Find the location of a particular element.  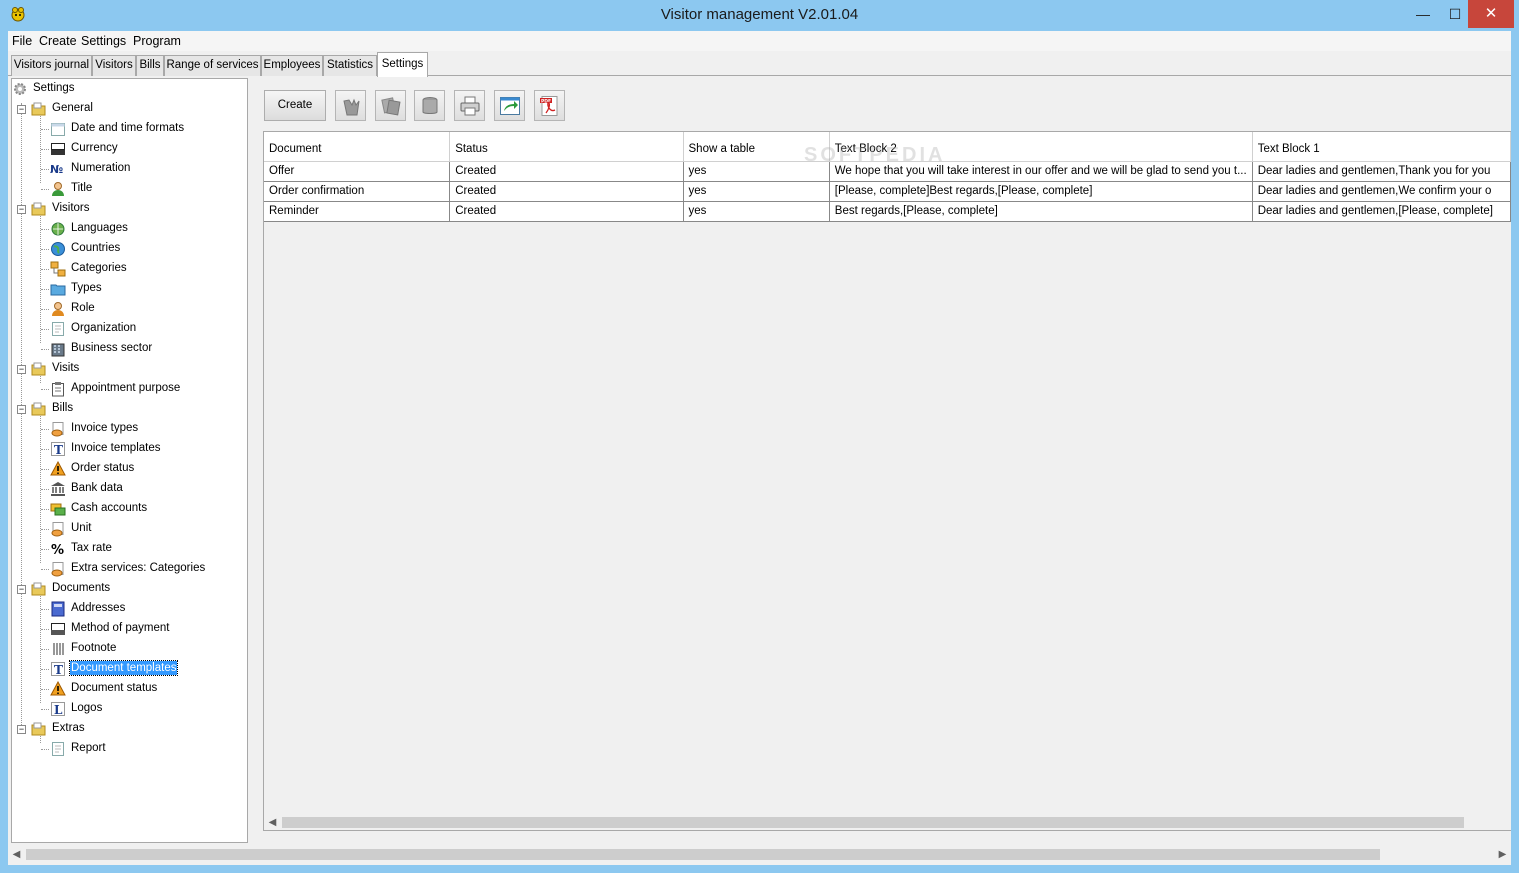

tree-item-logos: L Logos is located at coordinates (127, 709).